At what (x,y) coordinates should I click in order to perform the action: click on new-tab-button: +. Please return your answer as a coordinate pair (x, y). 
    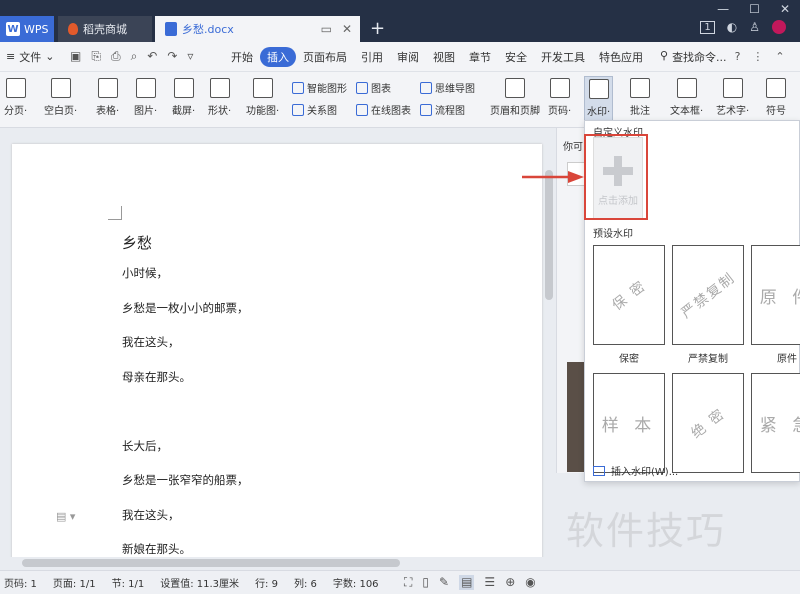
    Looking at the image, I should click on (377, 28).